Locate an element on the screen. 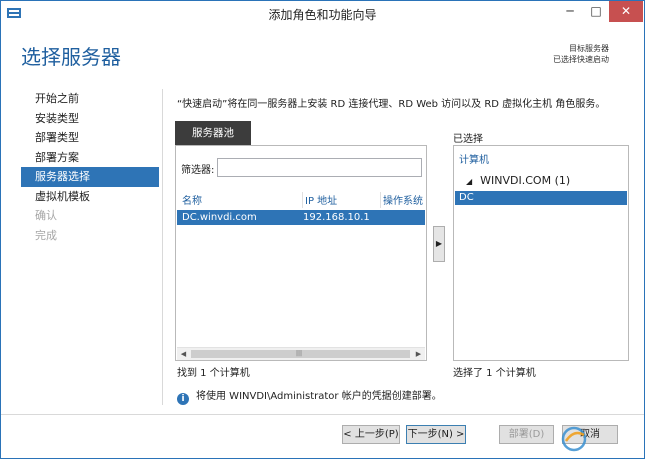 This screenshot has height=459, width=645. destination-server-value: 已选择快速启动 is located at coordinates (581, 59).